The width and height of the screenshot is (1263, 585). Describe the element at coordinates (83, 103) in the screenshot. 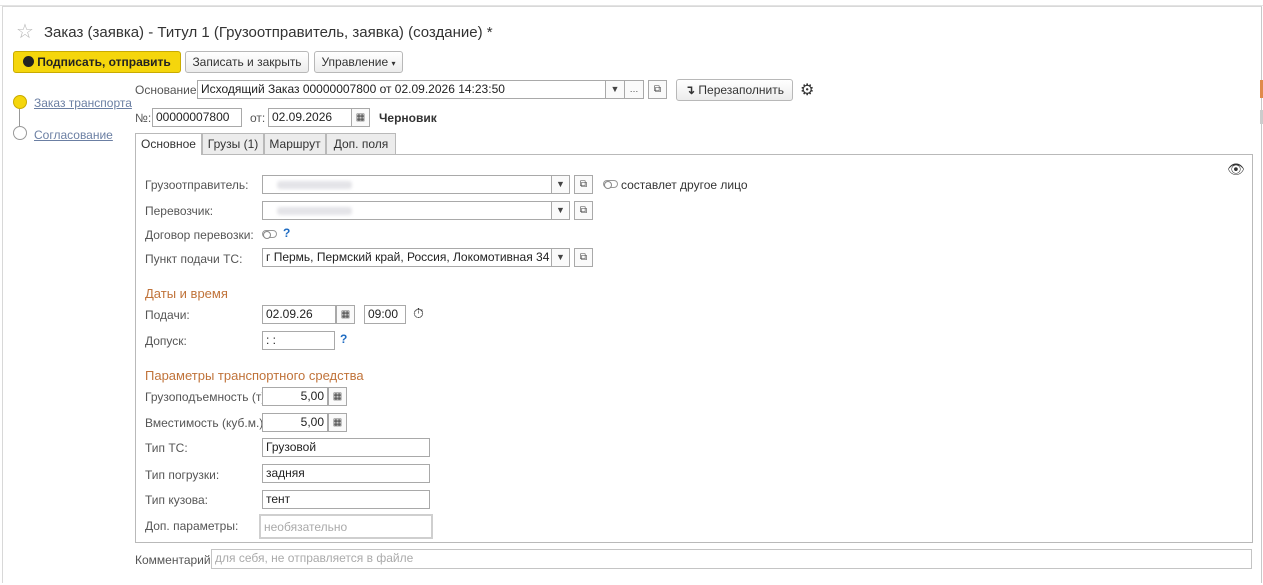

I see `step-order-transport-link: Заказ транспорта` at that location.